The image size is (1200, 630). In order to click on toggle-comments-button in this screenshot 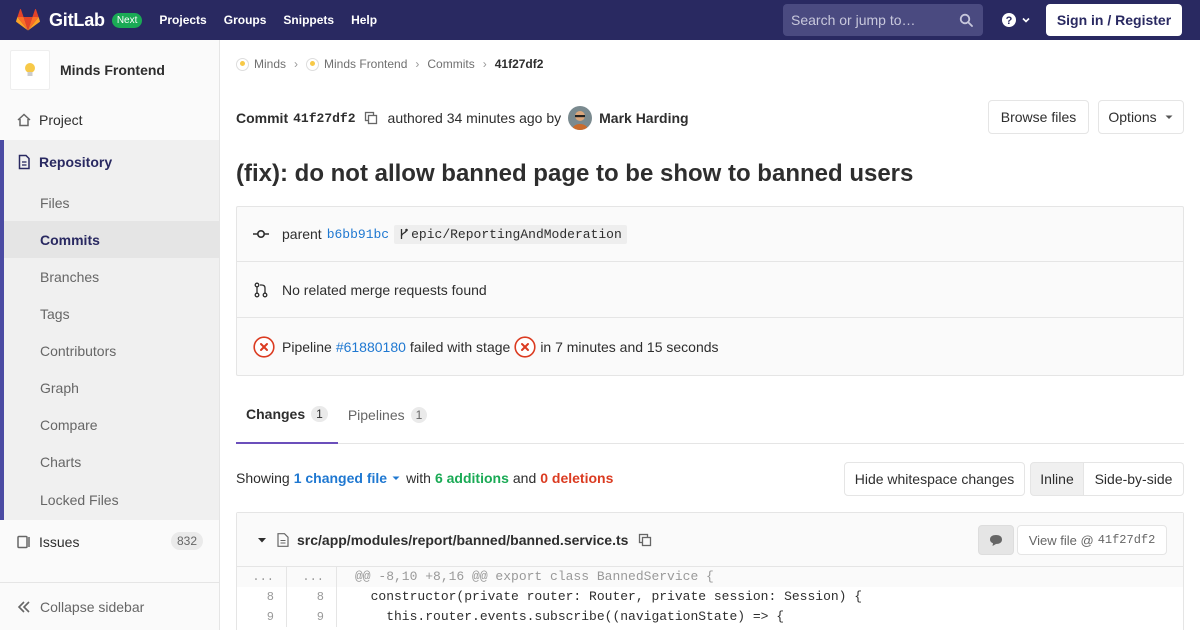, I will do `click(996, 540)`.